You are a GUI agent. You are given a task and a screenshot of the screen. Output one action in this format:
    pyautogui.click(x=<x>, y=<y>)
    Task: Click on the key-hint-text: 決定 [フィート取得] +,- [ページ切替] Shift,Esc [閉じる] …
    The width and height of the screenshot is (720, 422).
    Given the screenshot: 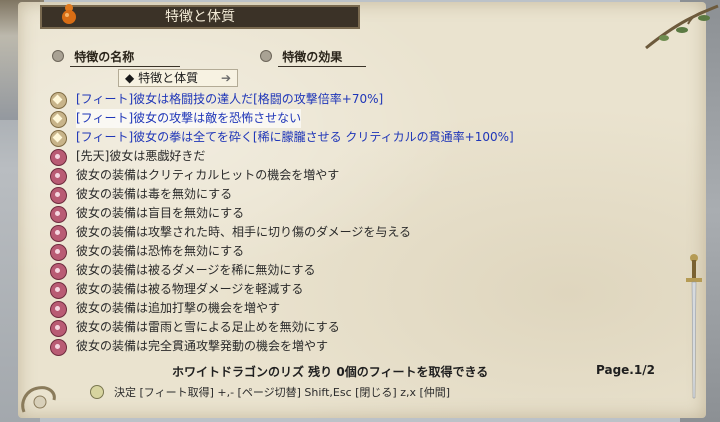 What is the action you would take?
    pyautogui.click(x=282, y=392)
    